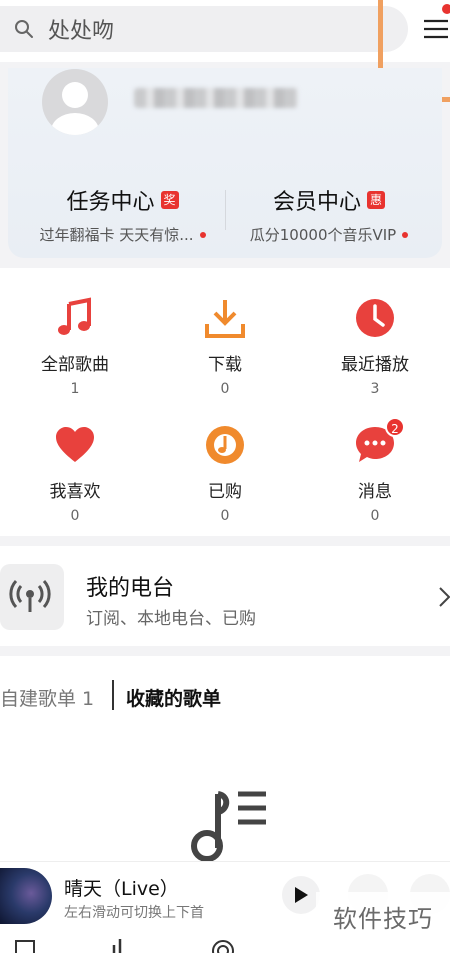 Image resolution: width=450 pixels, height=953 pixels. I want to click on bottom-nav, so click(225, 942).